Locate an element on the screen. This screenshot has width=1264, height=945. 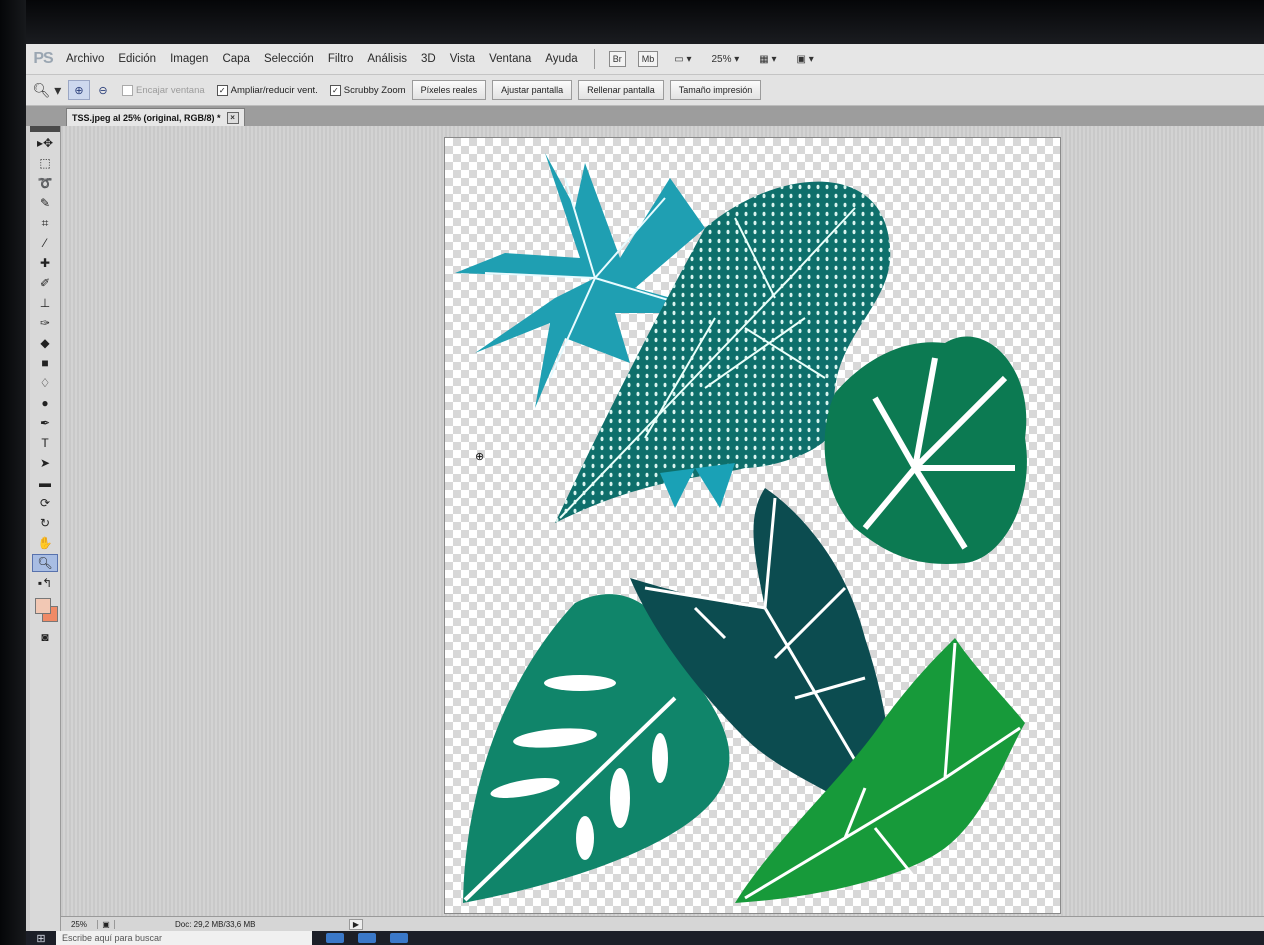
zoom-level-value: 25% is located at coordinates (721, 59).